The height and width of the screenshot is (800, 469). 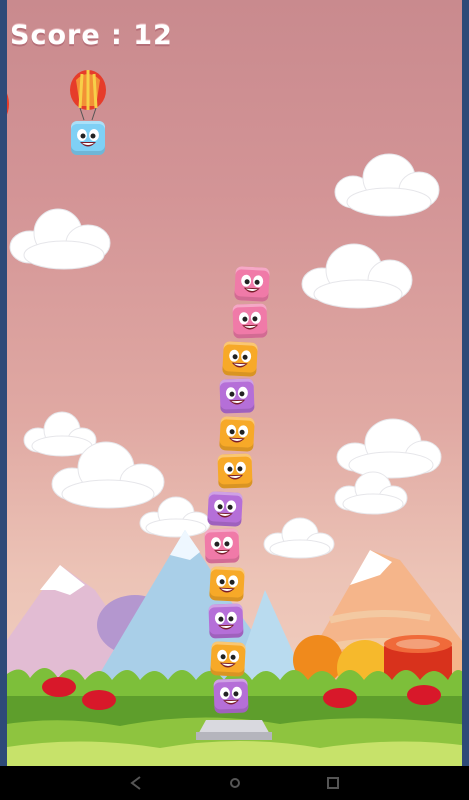 I want to click on home-icon, so click(x=235, y=783).